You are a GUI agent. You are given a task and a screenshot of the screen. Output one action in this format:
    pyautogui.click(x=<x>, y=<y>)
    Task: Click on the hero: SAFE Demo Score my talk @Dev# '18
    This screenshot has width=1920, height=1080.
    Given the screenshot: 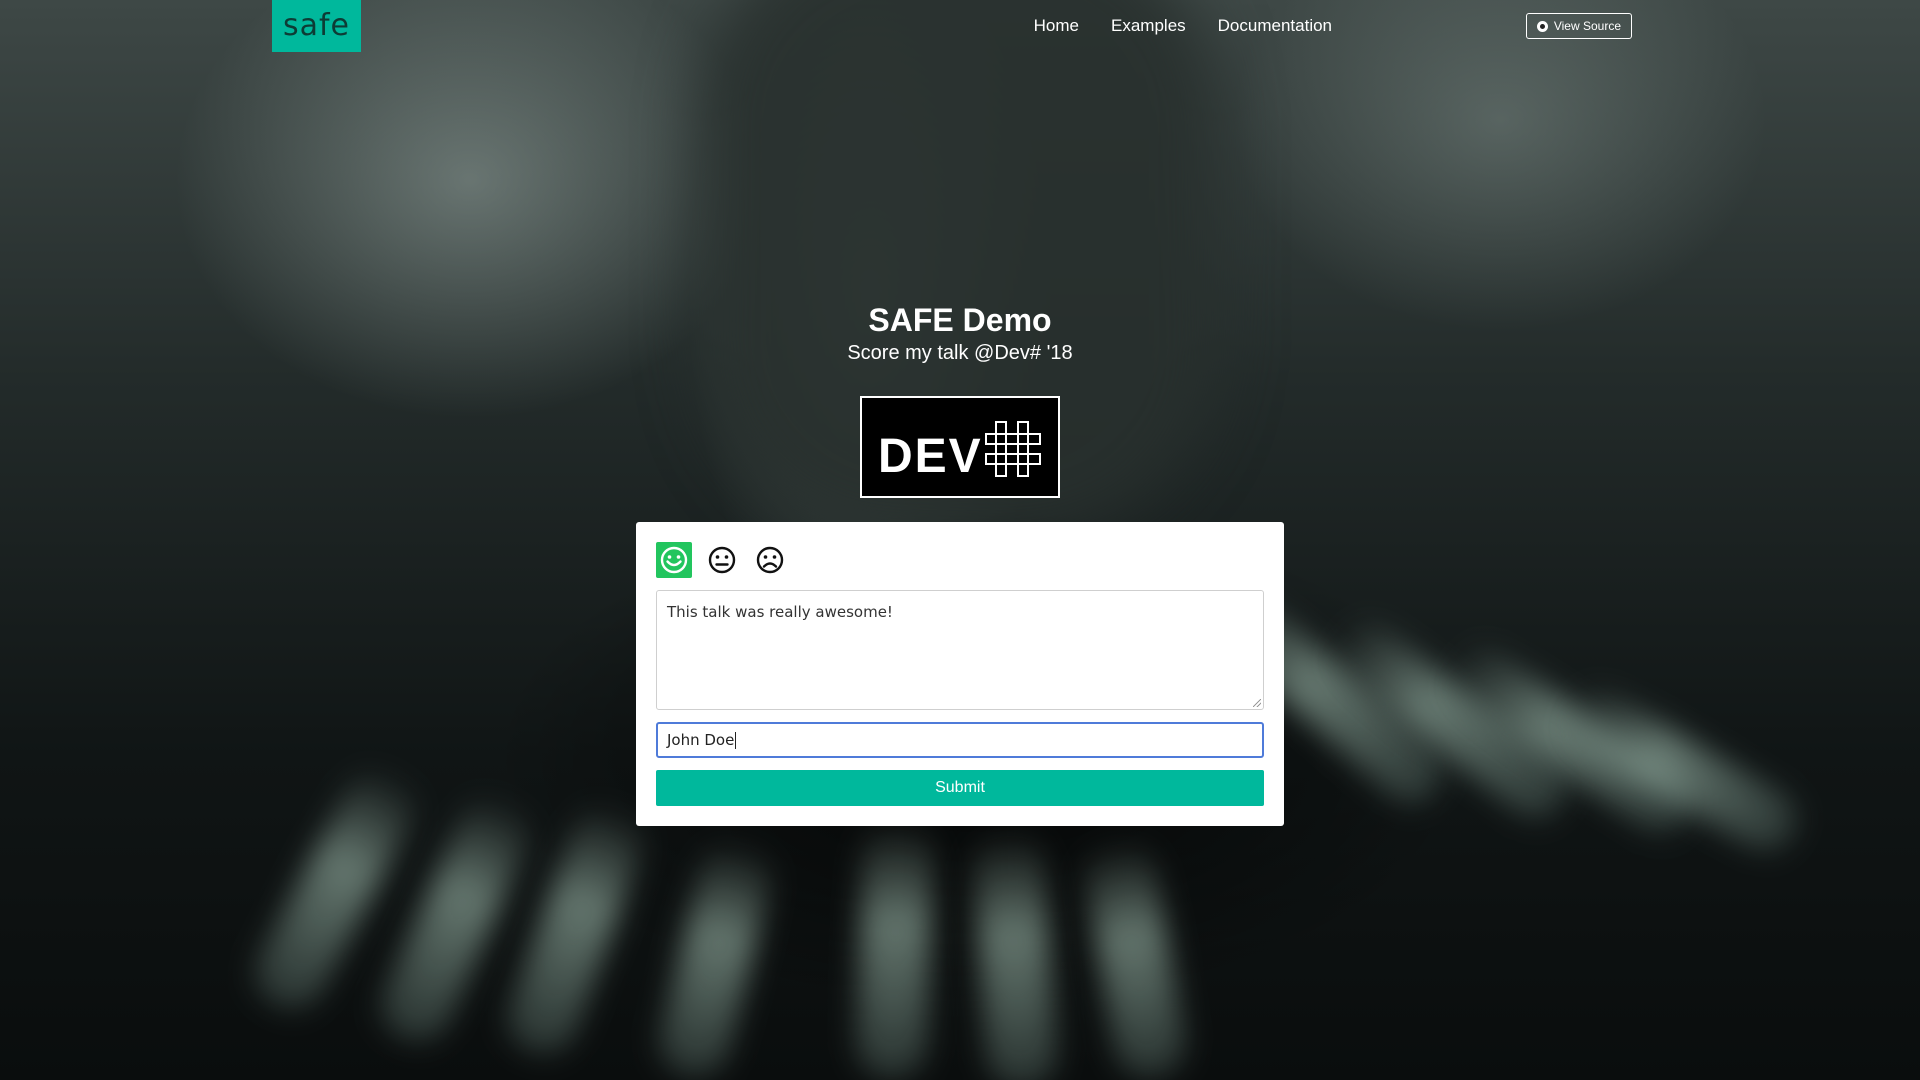 What is the action you would take?
    pyautogui.click(x=960, y=333)
    